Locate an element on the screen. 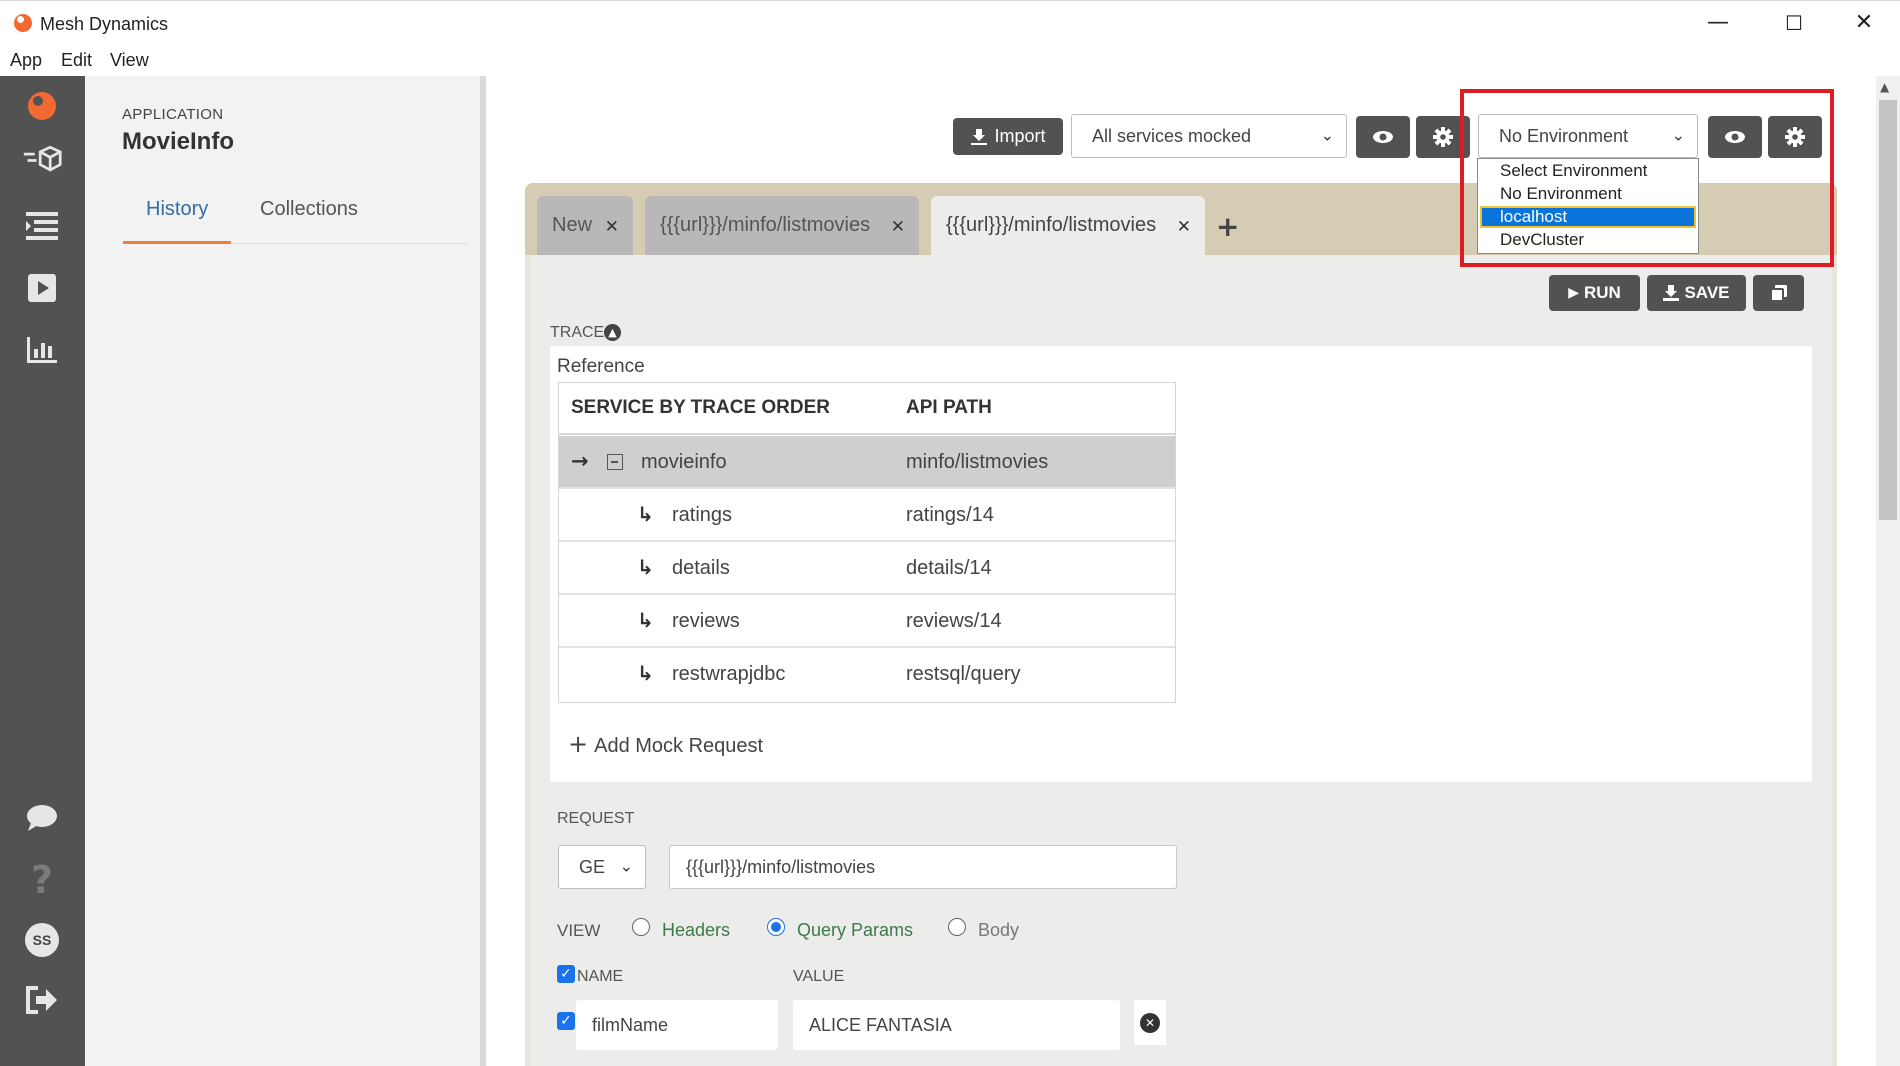 The image size is (1900, 1066). save-label: SAVE is located at coordinates (1707, 292).